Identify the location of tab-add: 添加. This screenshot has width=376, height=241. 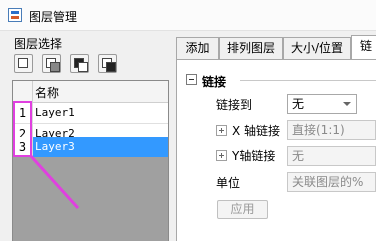
(197, 48).